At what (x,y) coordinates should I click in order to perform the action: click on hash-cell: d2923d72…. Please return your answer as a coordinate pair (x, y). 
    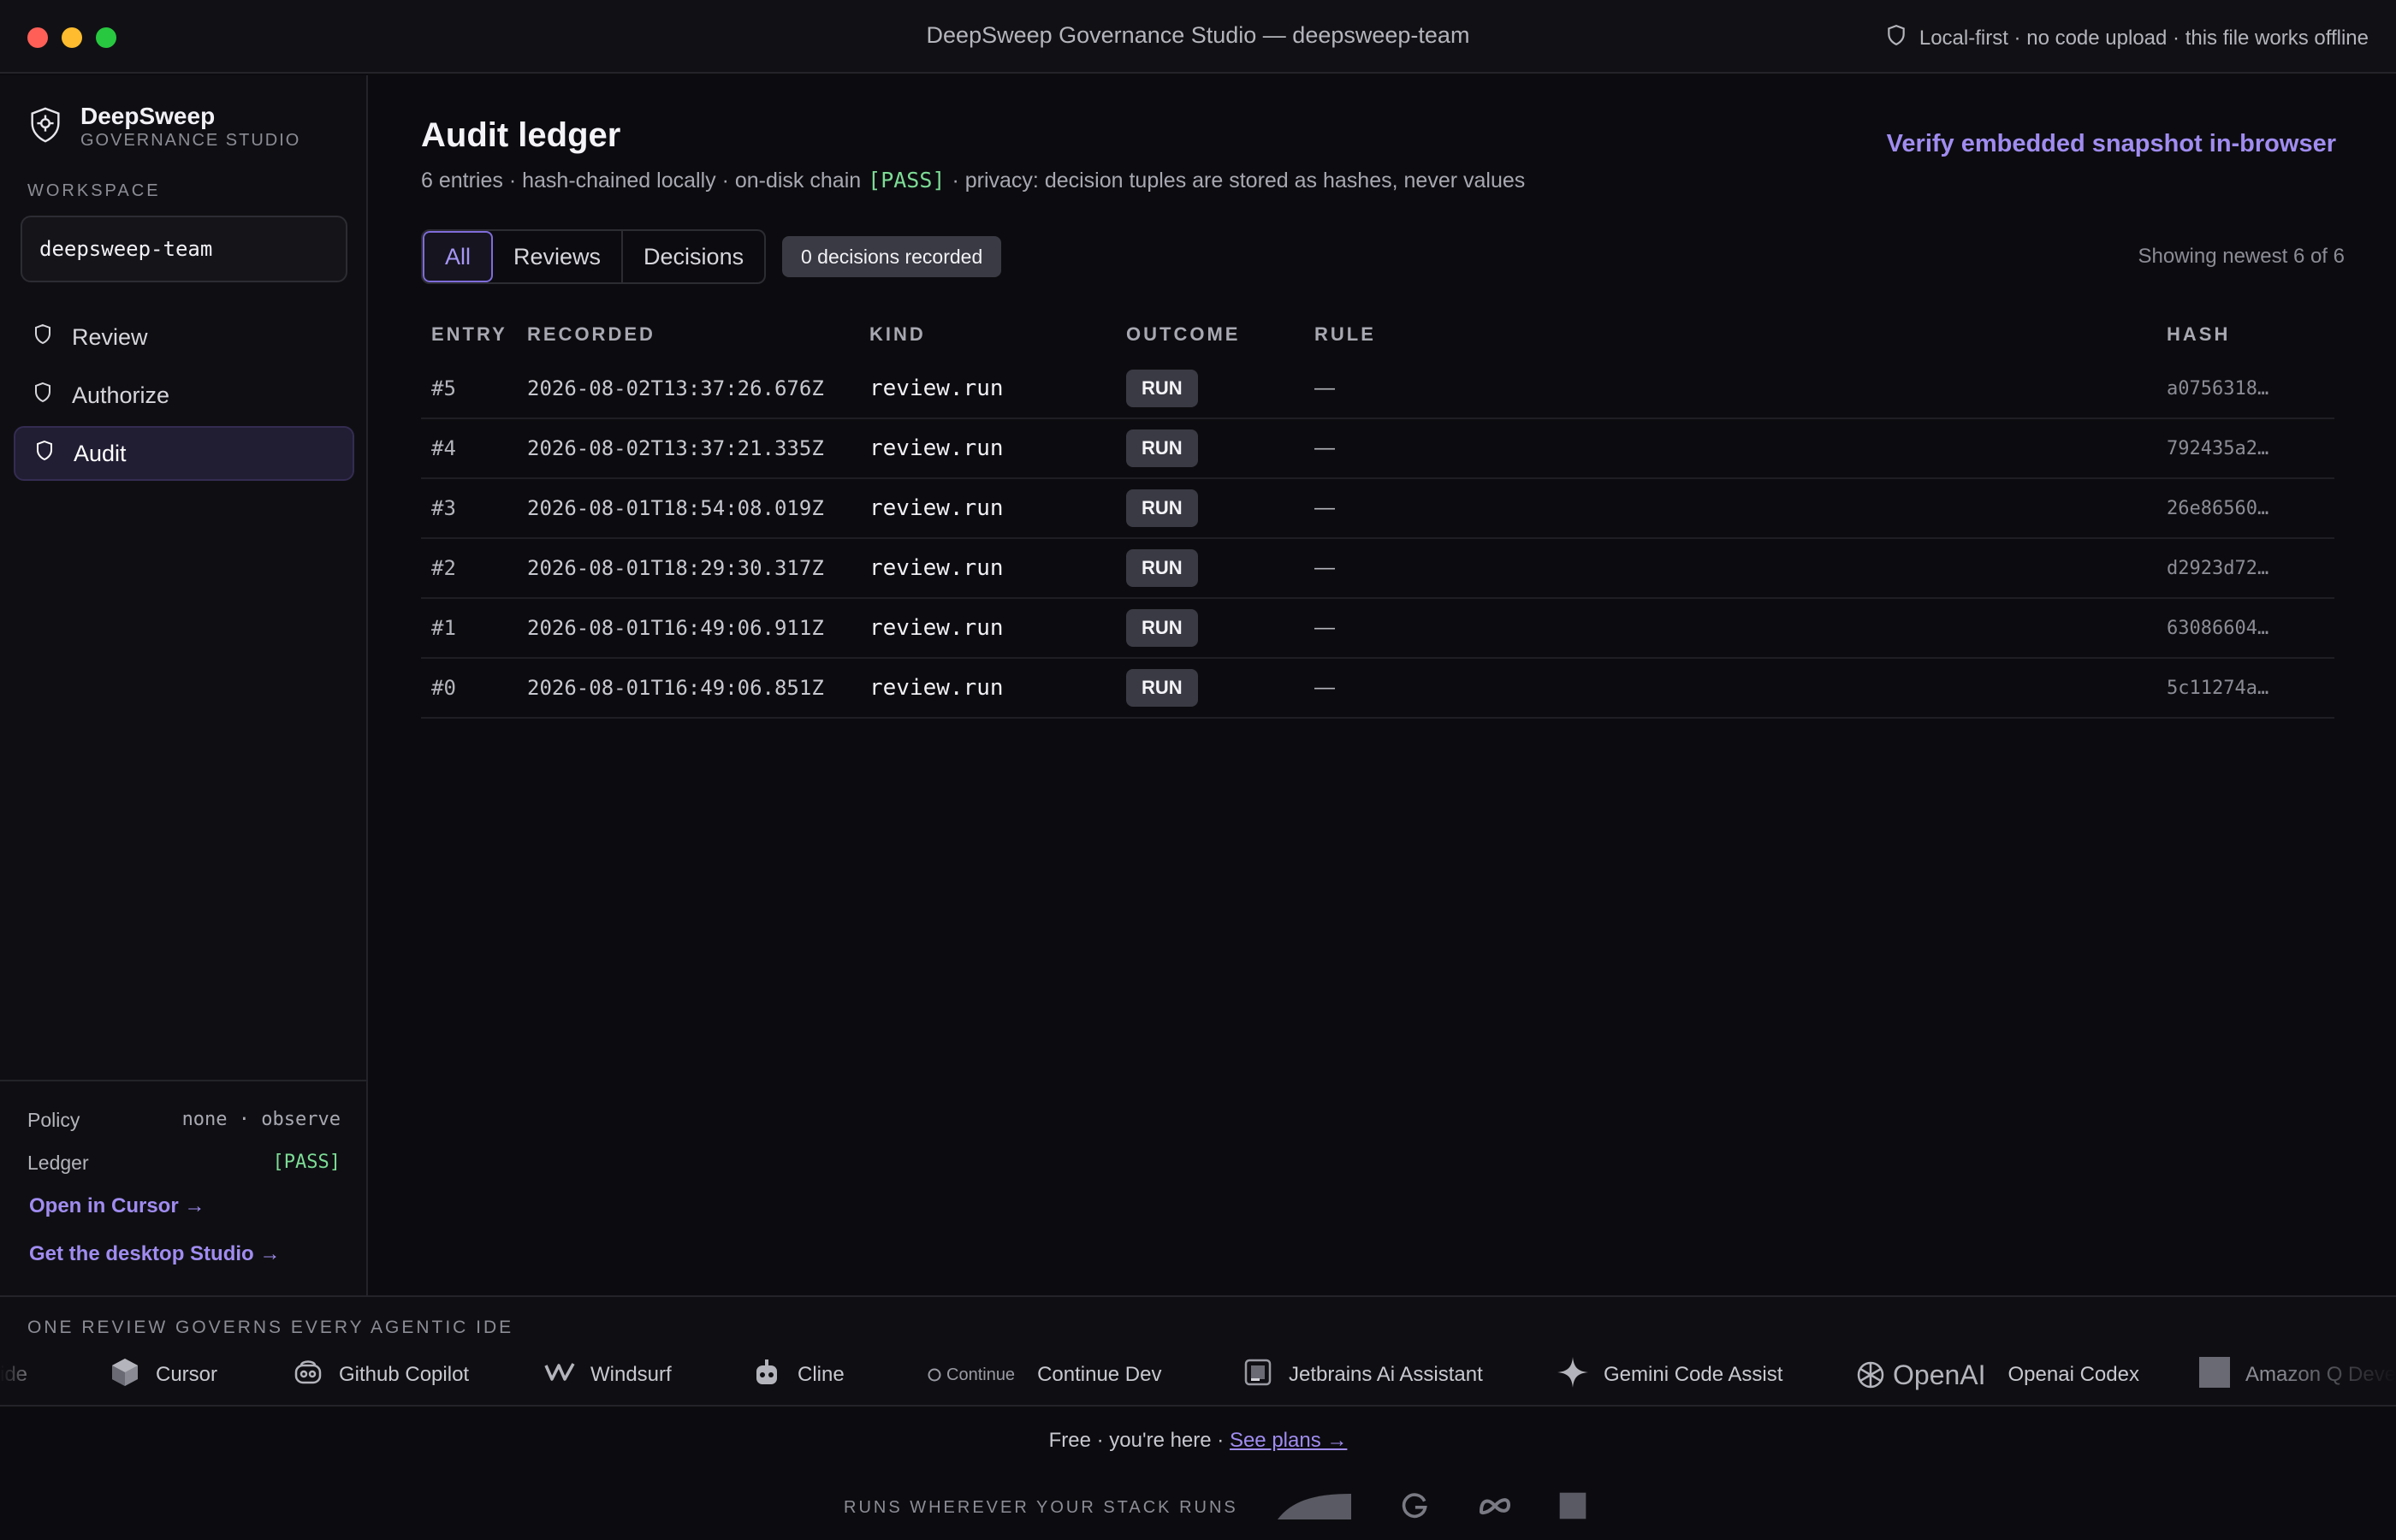
    Looking at the image, I should click on (2218, 568).